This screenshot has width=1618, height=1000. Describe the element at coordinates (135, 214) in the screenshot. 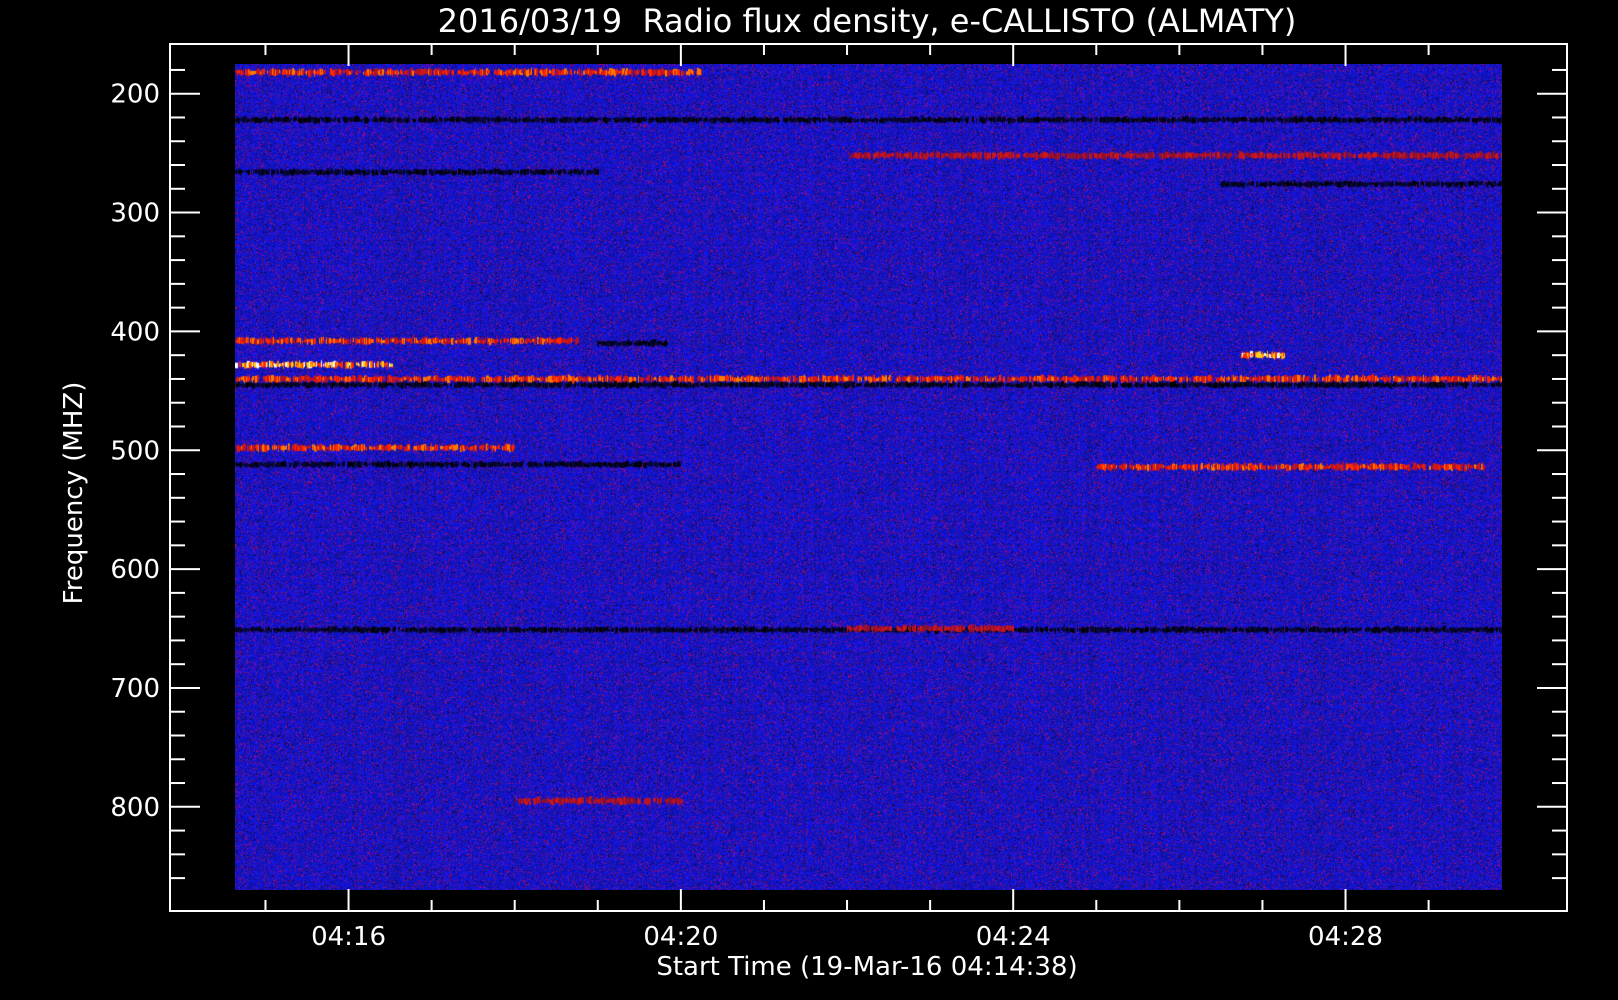

I see `y-tick-label: 300` at that location.